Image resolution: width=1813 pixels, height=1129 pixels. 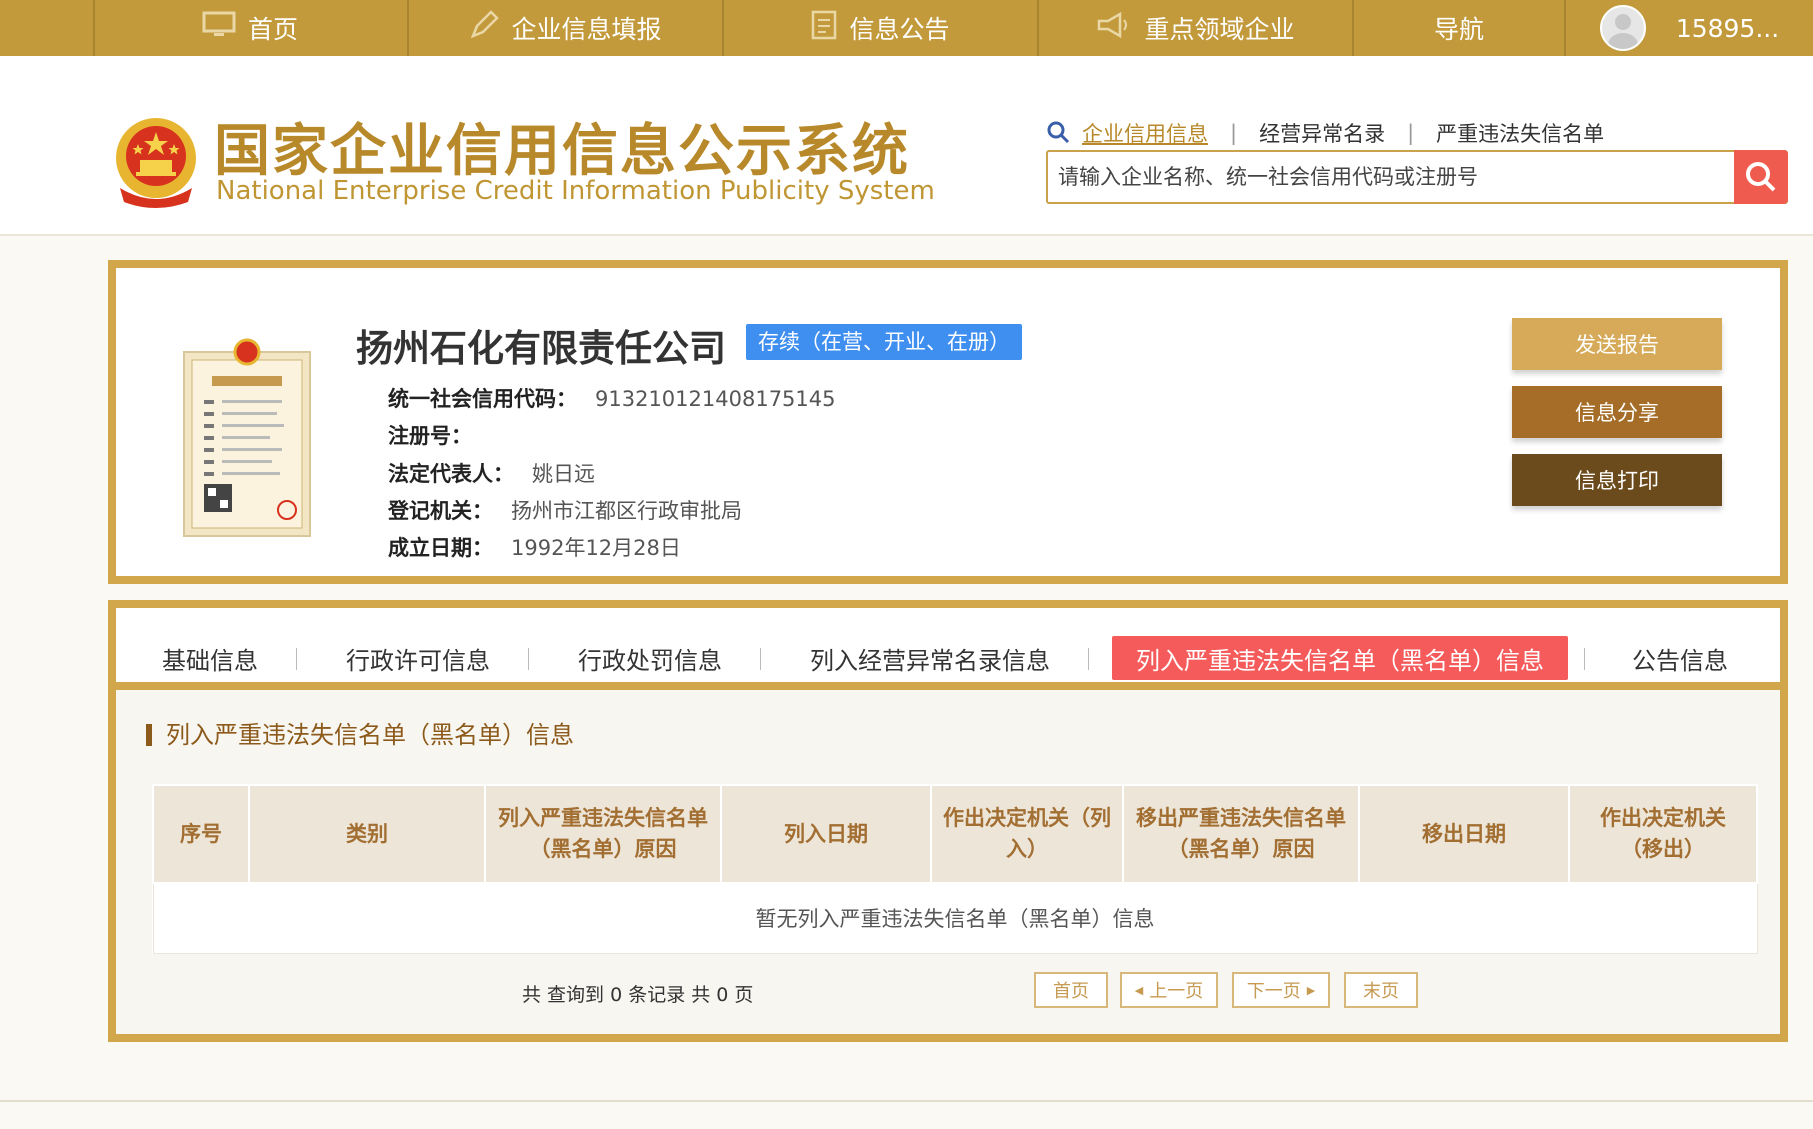 What do you see at coordinates (418, 658) in the screenshot?
I see `tab-administrative-license: 行政许可信息` at bounding box center [418, 658].